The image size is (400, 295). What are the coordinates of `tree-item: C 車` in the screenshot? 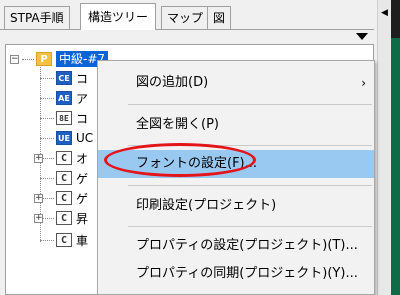 It's located at (72, 240).